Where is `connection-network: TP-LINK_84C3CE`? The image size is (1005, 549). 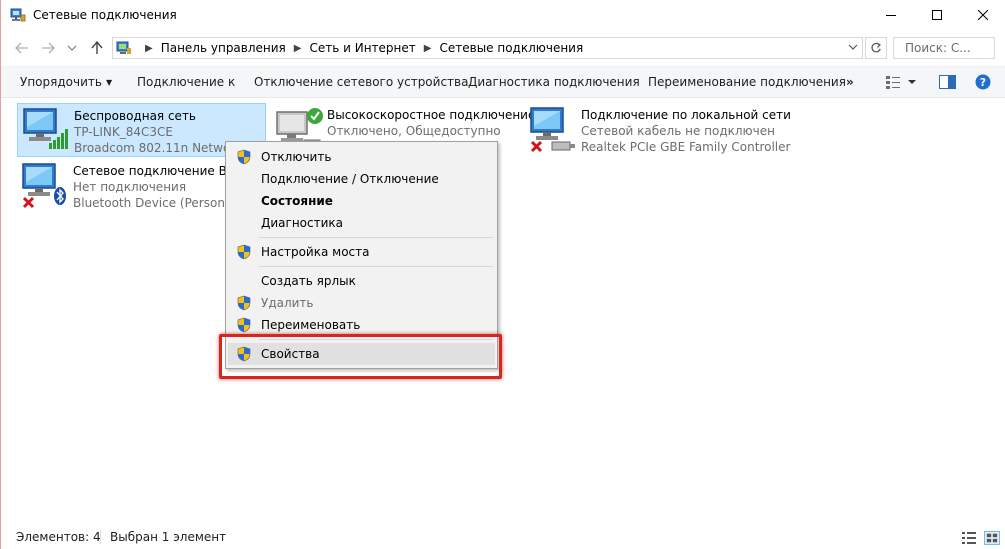 connection-network: TP-LINK_84C3CE is located at coordinates (123, 132).